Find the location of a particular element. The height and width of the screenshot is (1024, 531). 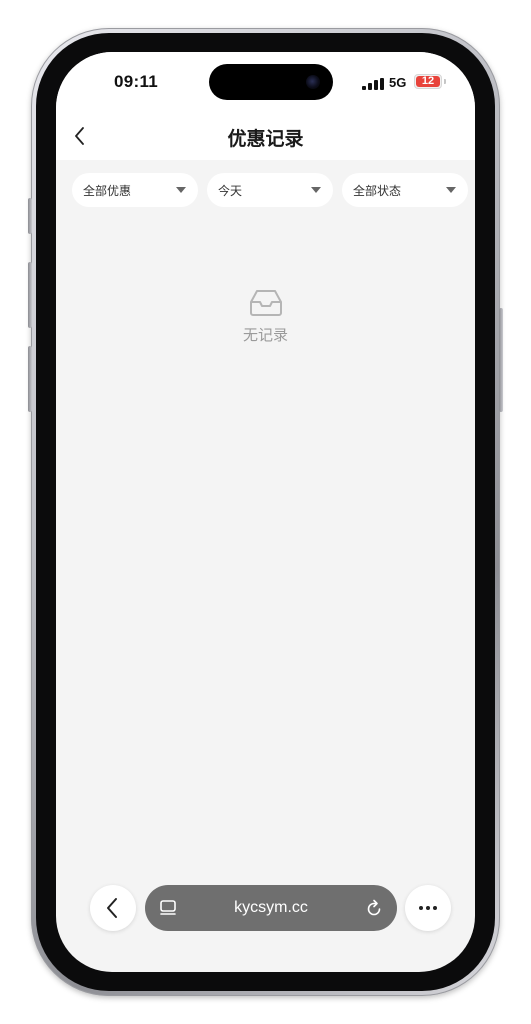

filter-date: 今天 is located at coordinates (270, 190).